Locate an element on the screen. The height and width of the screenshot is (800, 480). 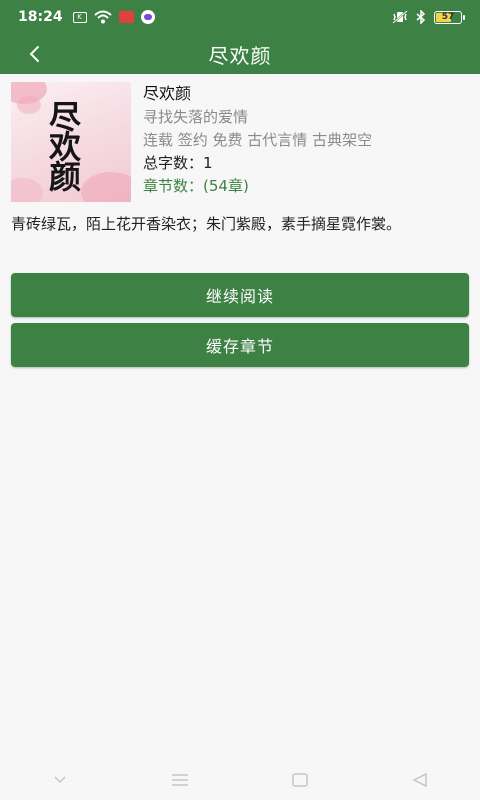
battery-level: 57 is located at coordinates (448, 16).